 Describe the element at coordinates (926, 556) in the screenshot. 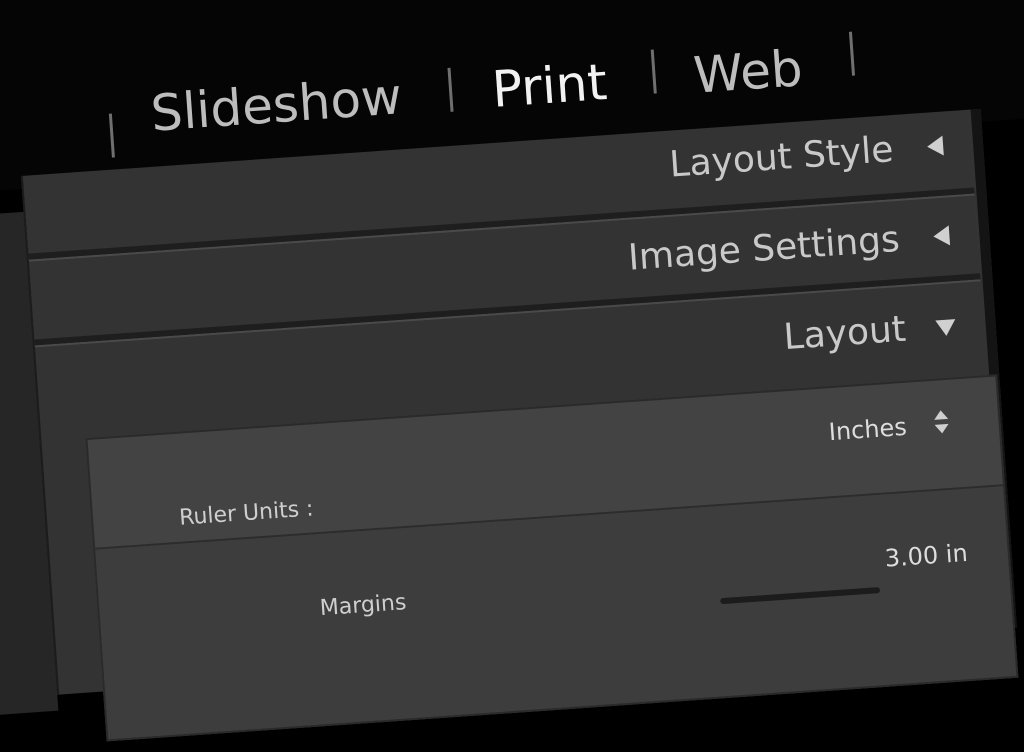

I see `margin-value: 3.00 in` at that location.